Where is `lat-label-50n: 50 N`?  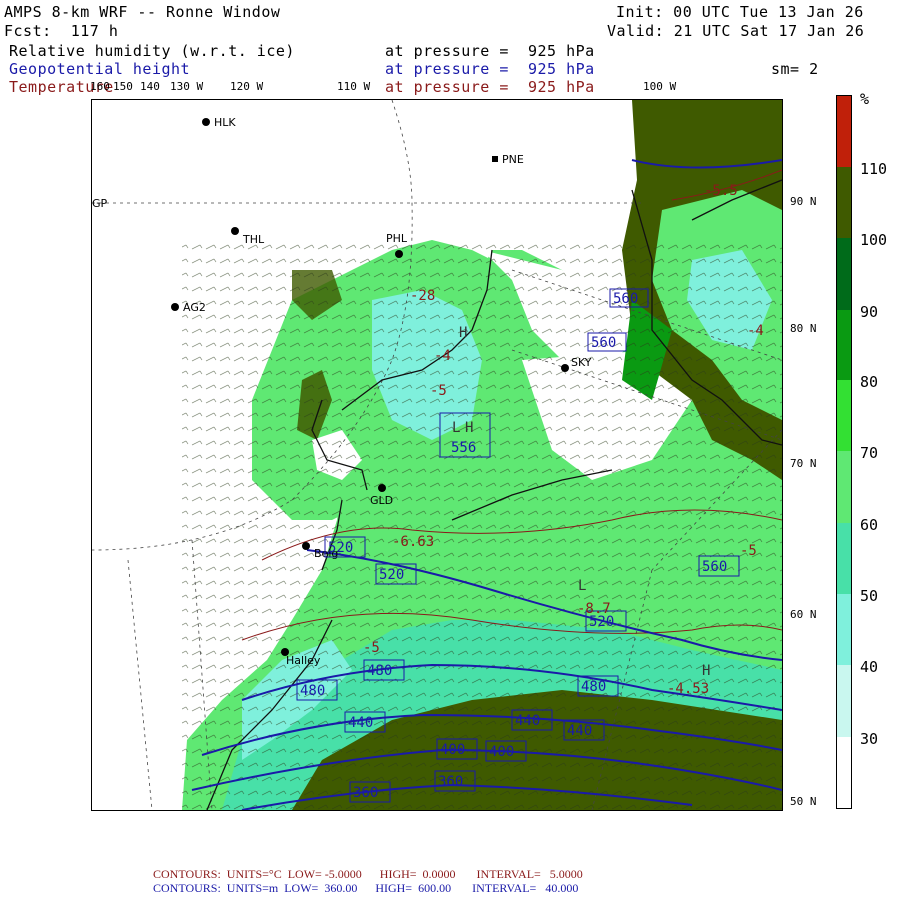 lat-label-50n: 50 N is located at coordinates (803, 801).